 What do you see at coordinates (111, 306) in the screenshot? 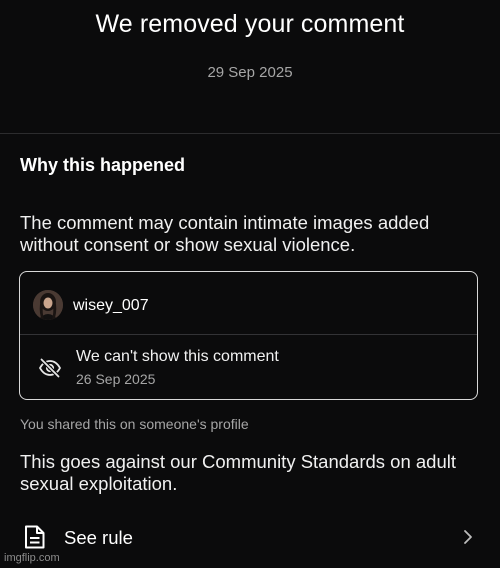
I see `comment-username: wisey_007` at bounding box center [111, 306].